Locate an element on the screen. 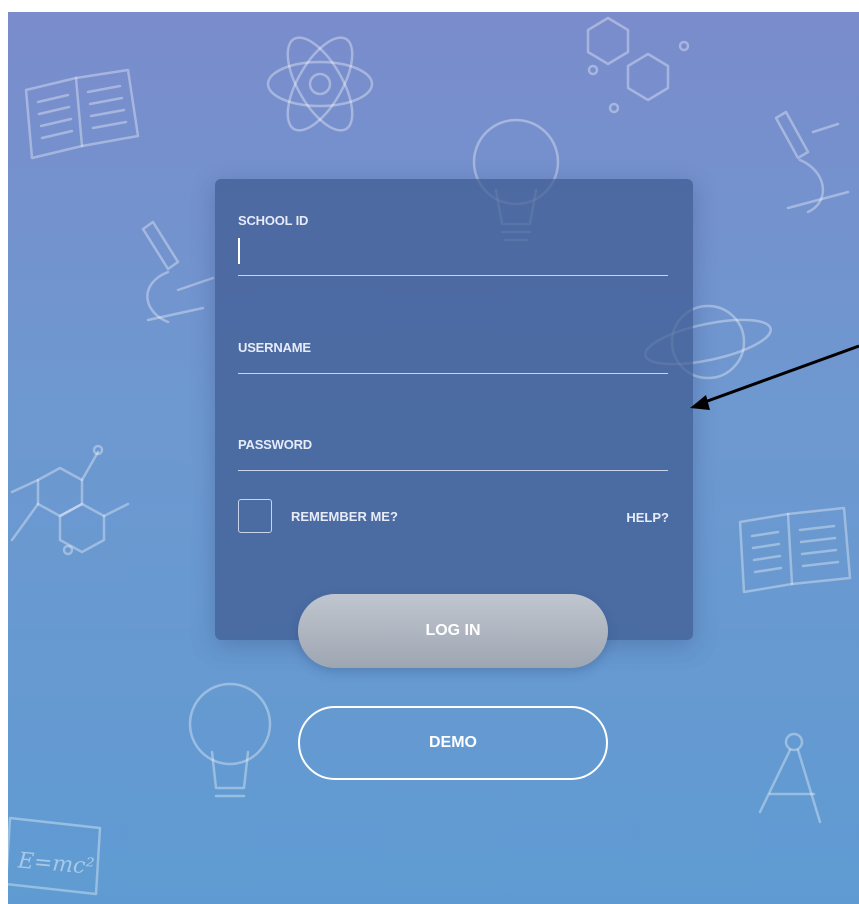  help-link: HELP? is located at coordinates (647, 517).